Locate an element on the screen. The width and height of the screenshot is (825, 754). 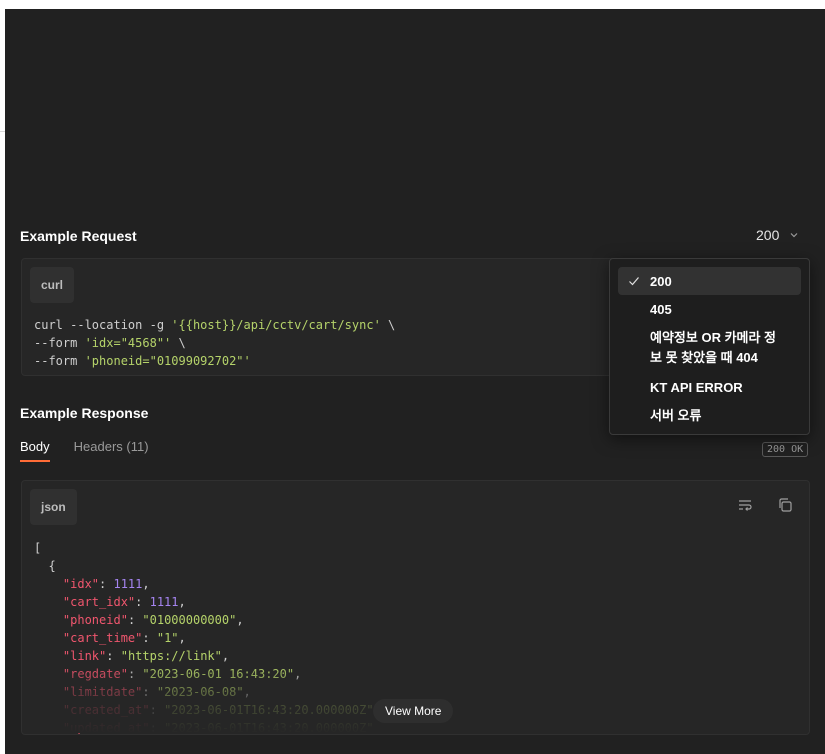
copy-button is located at coordinates (785, 505).